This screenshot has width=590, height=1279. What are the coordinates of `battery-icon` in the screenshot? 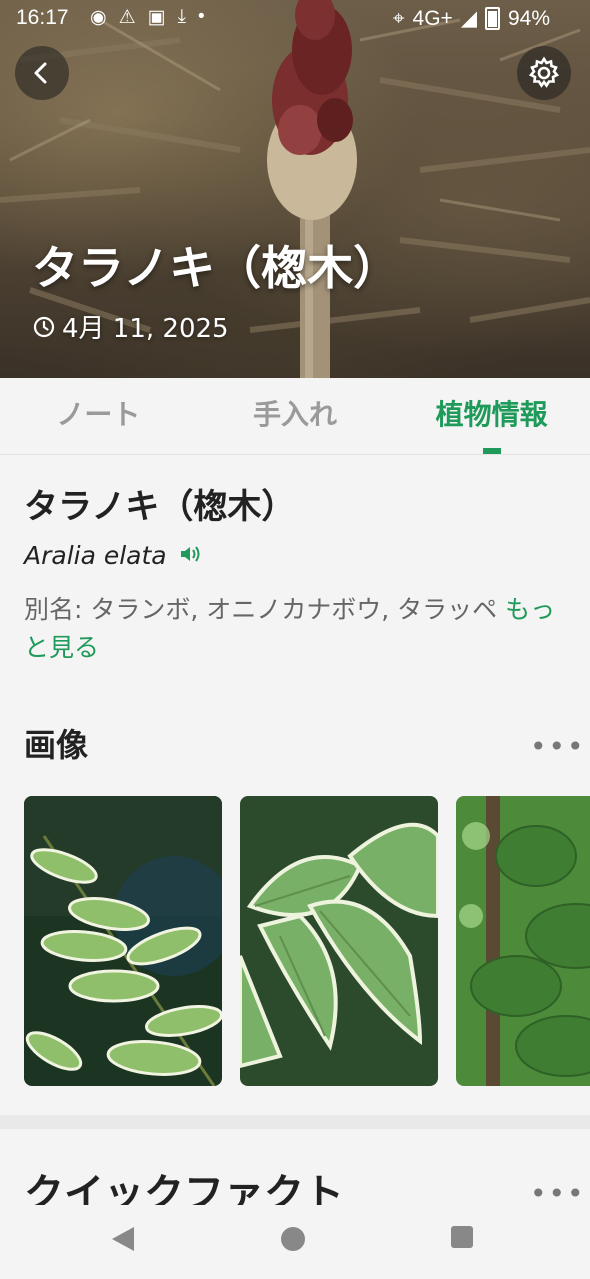 It's located at (492, 18).